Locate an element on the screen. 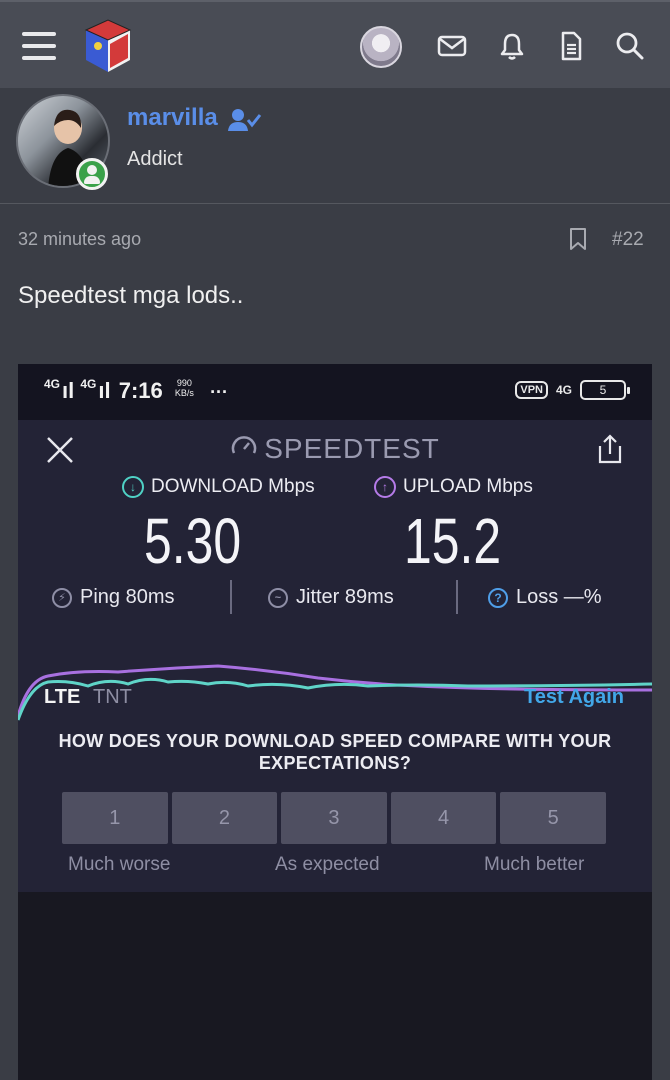  share-icon is located at coordinates (610, 449).